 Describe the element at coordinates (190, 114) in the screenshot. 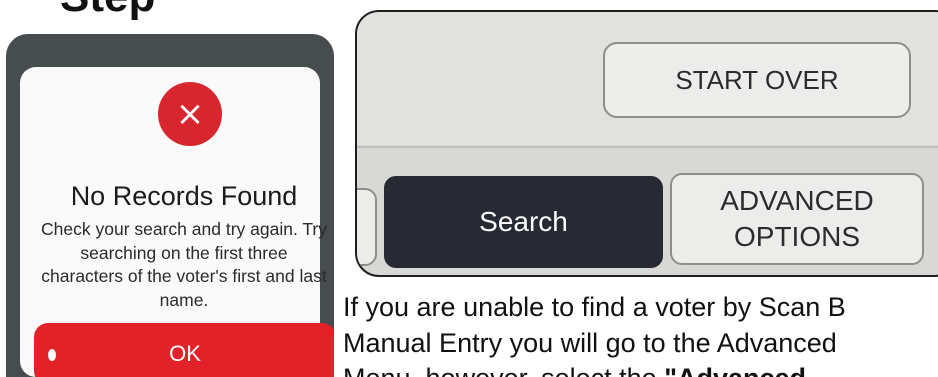

I see `close-x-icon: ×` at that location.